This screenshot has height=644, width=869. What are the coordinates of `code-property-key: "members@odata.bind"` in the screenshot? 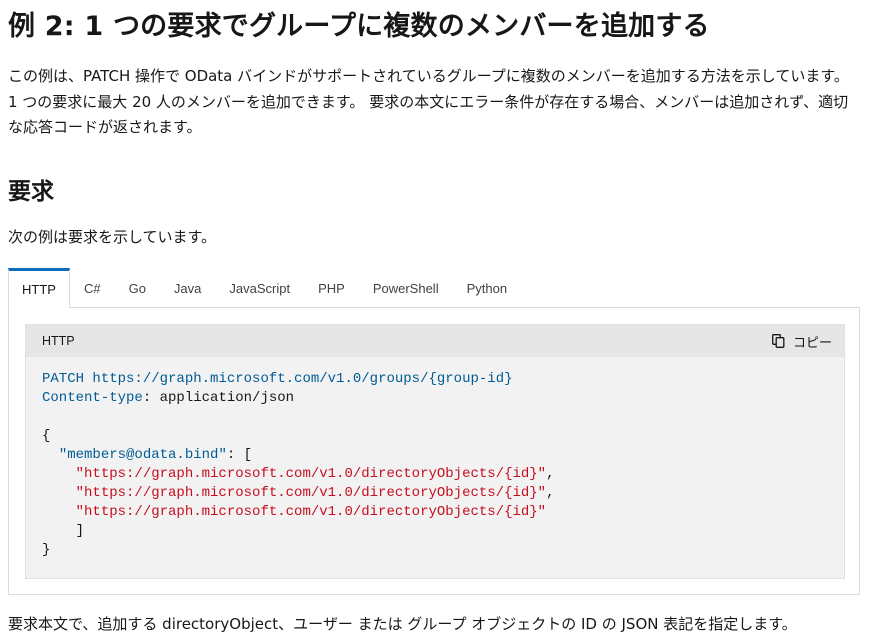 It's located at (142, 455).